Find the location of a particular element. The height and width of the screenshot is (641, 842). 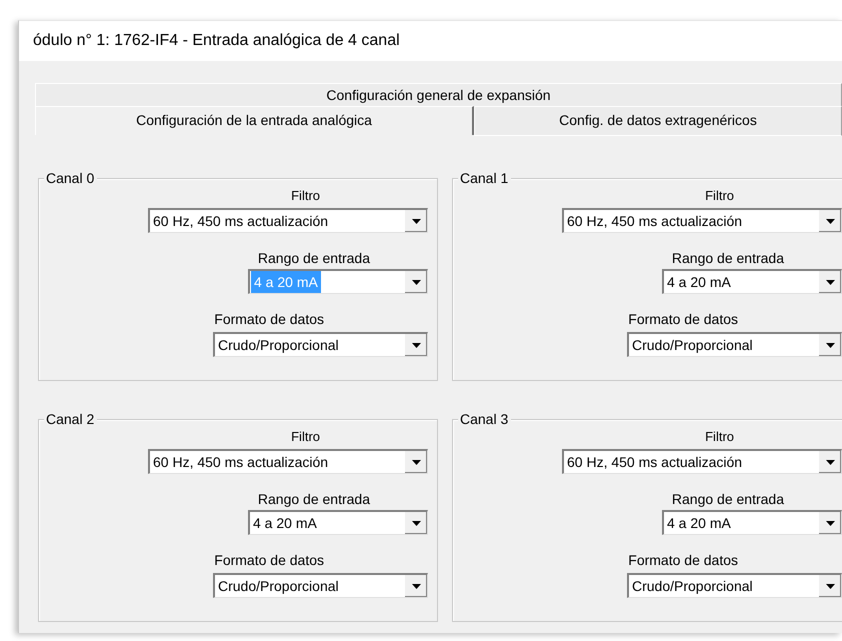

group-title: Canal 3 is located at coordinates (485, 419).